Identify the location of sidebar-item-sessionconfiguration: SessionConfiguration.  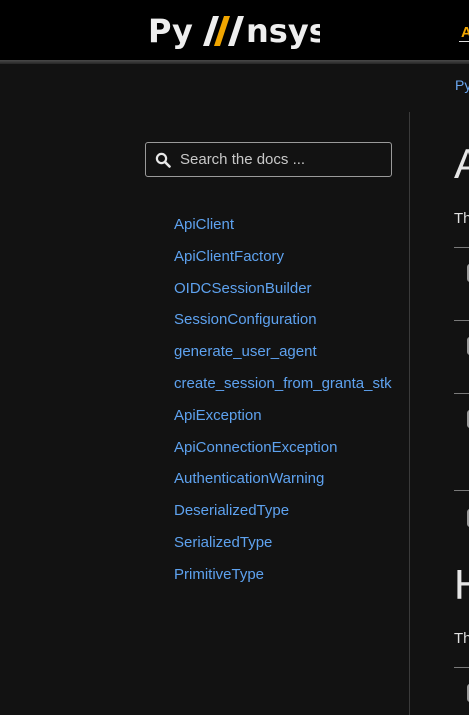
(283, 325).